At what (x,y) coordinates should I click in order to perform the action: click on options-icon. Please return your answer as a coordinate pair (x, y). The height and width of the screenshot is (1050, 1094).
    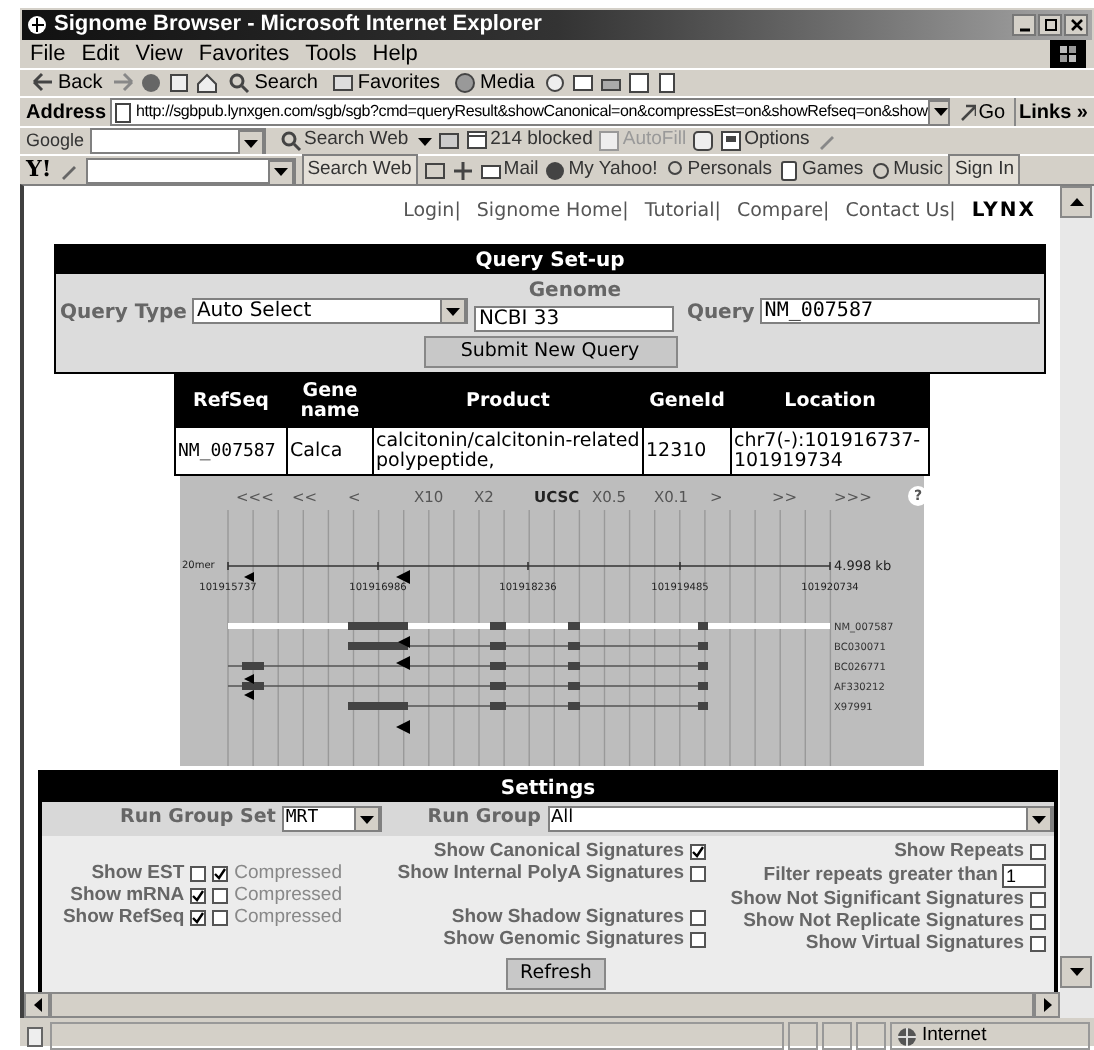
    Looking at the image, I should click on (731, 141).